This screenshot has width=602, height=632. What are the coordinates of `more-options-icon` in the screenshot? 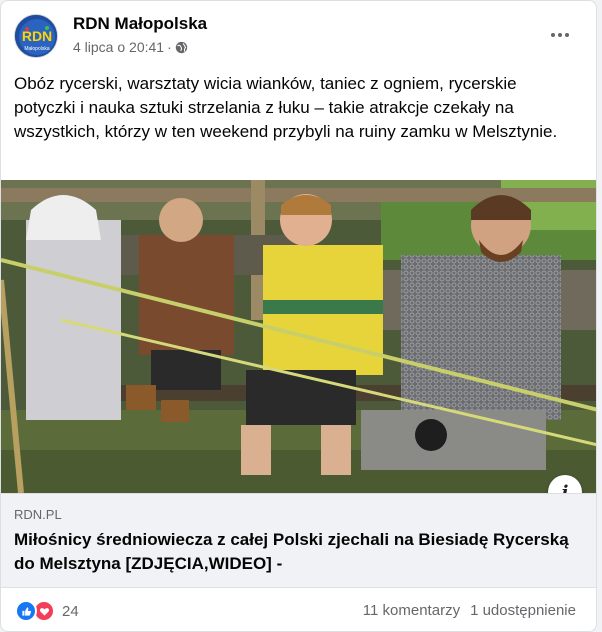 It's located at (560, 35).